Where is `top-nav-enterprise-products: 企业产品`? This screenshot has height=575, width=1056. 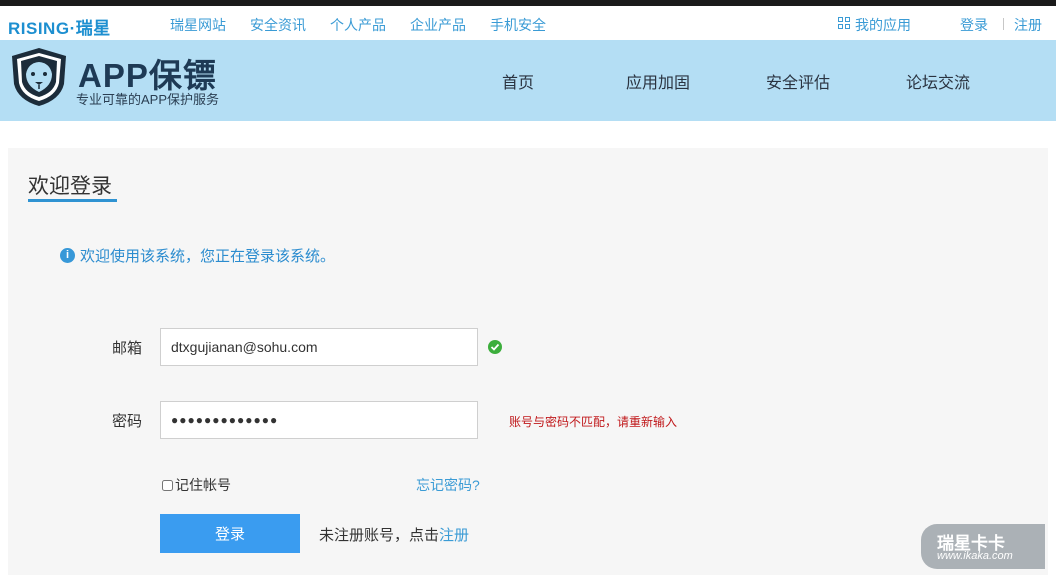 top-nav-enterprise-products: 企业产品 is located at coordinates (438, 25).